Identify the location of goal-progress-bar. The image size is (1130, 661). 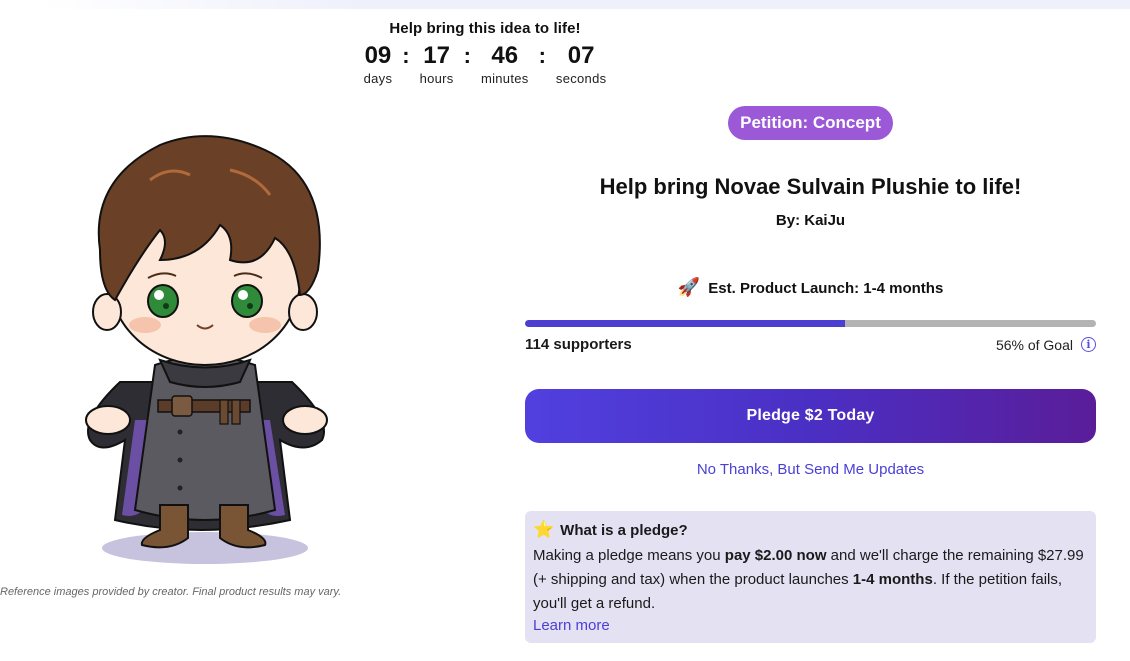
(810, 323).